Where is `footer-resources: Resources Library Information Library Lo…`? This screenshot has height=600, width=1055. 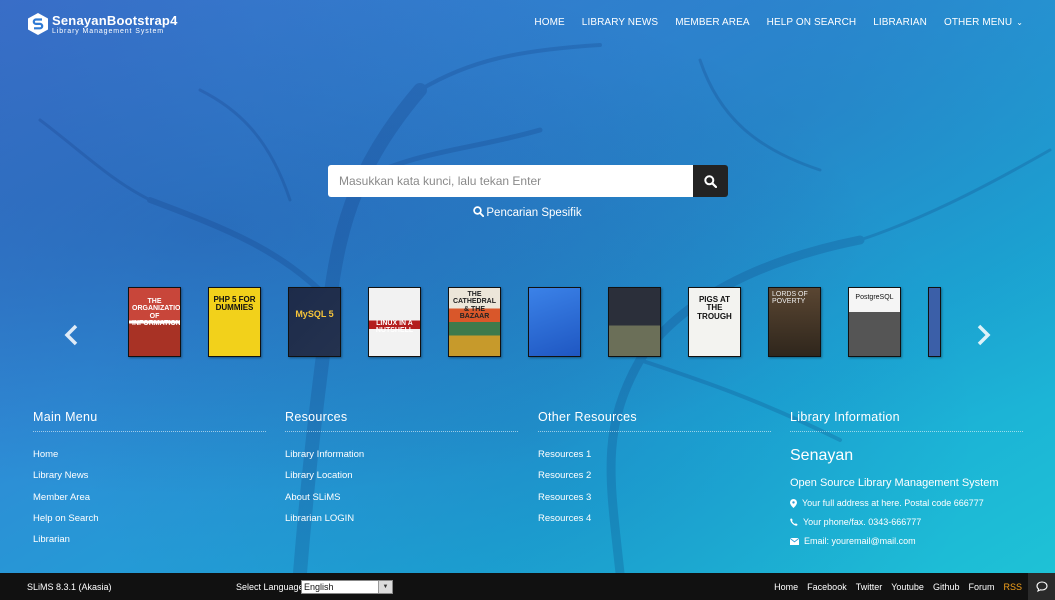
footer-resources: Resources Library Information Library Lo… is located at coordinates (401, 472).